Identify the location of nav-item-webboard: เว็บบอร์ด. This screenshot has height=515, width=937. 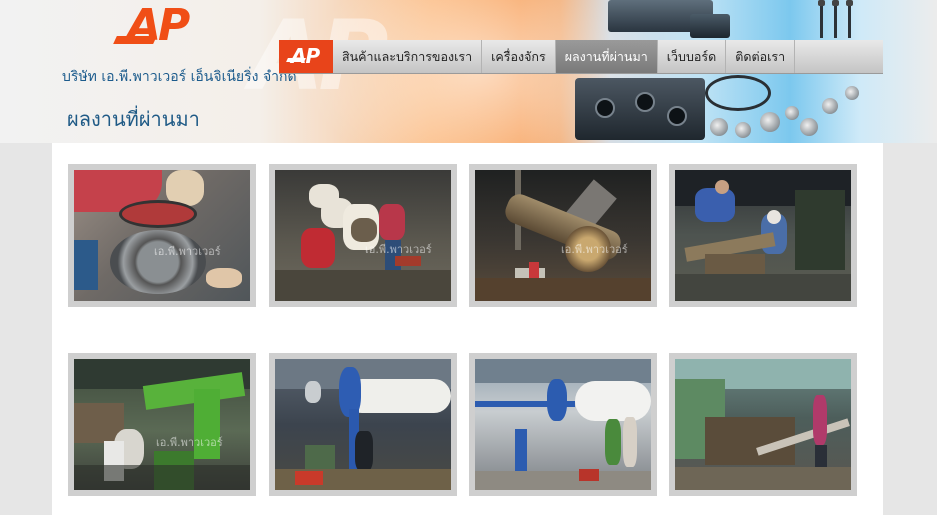
(692, 56).